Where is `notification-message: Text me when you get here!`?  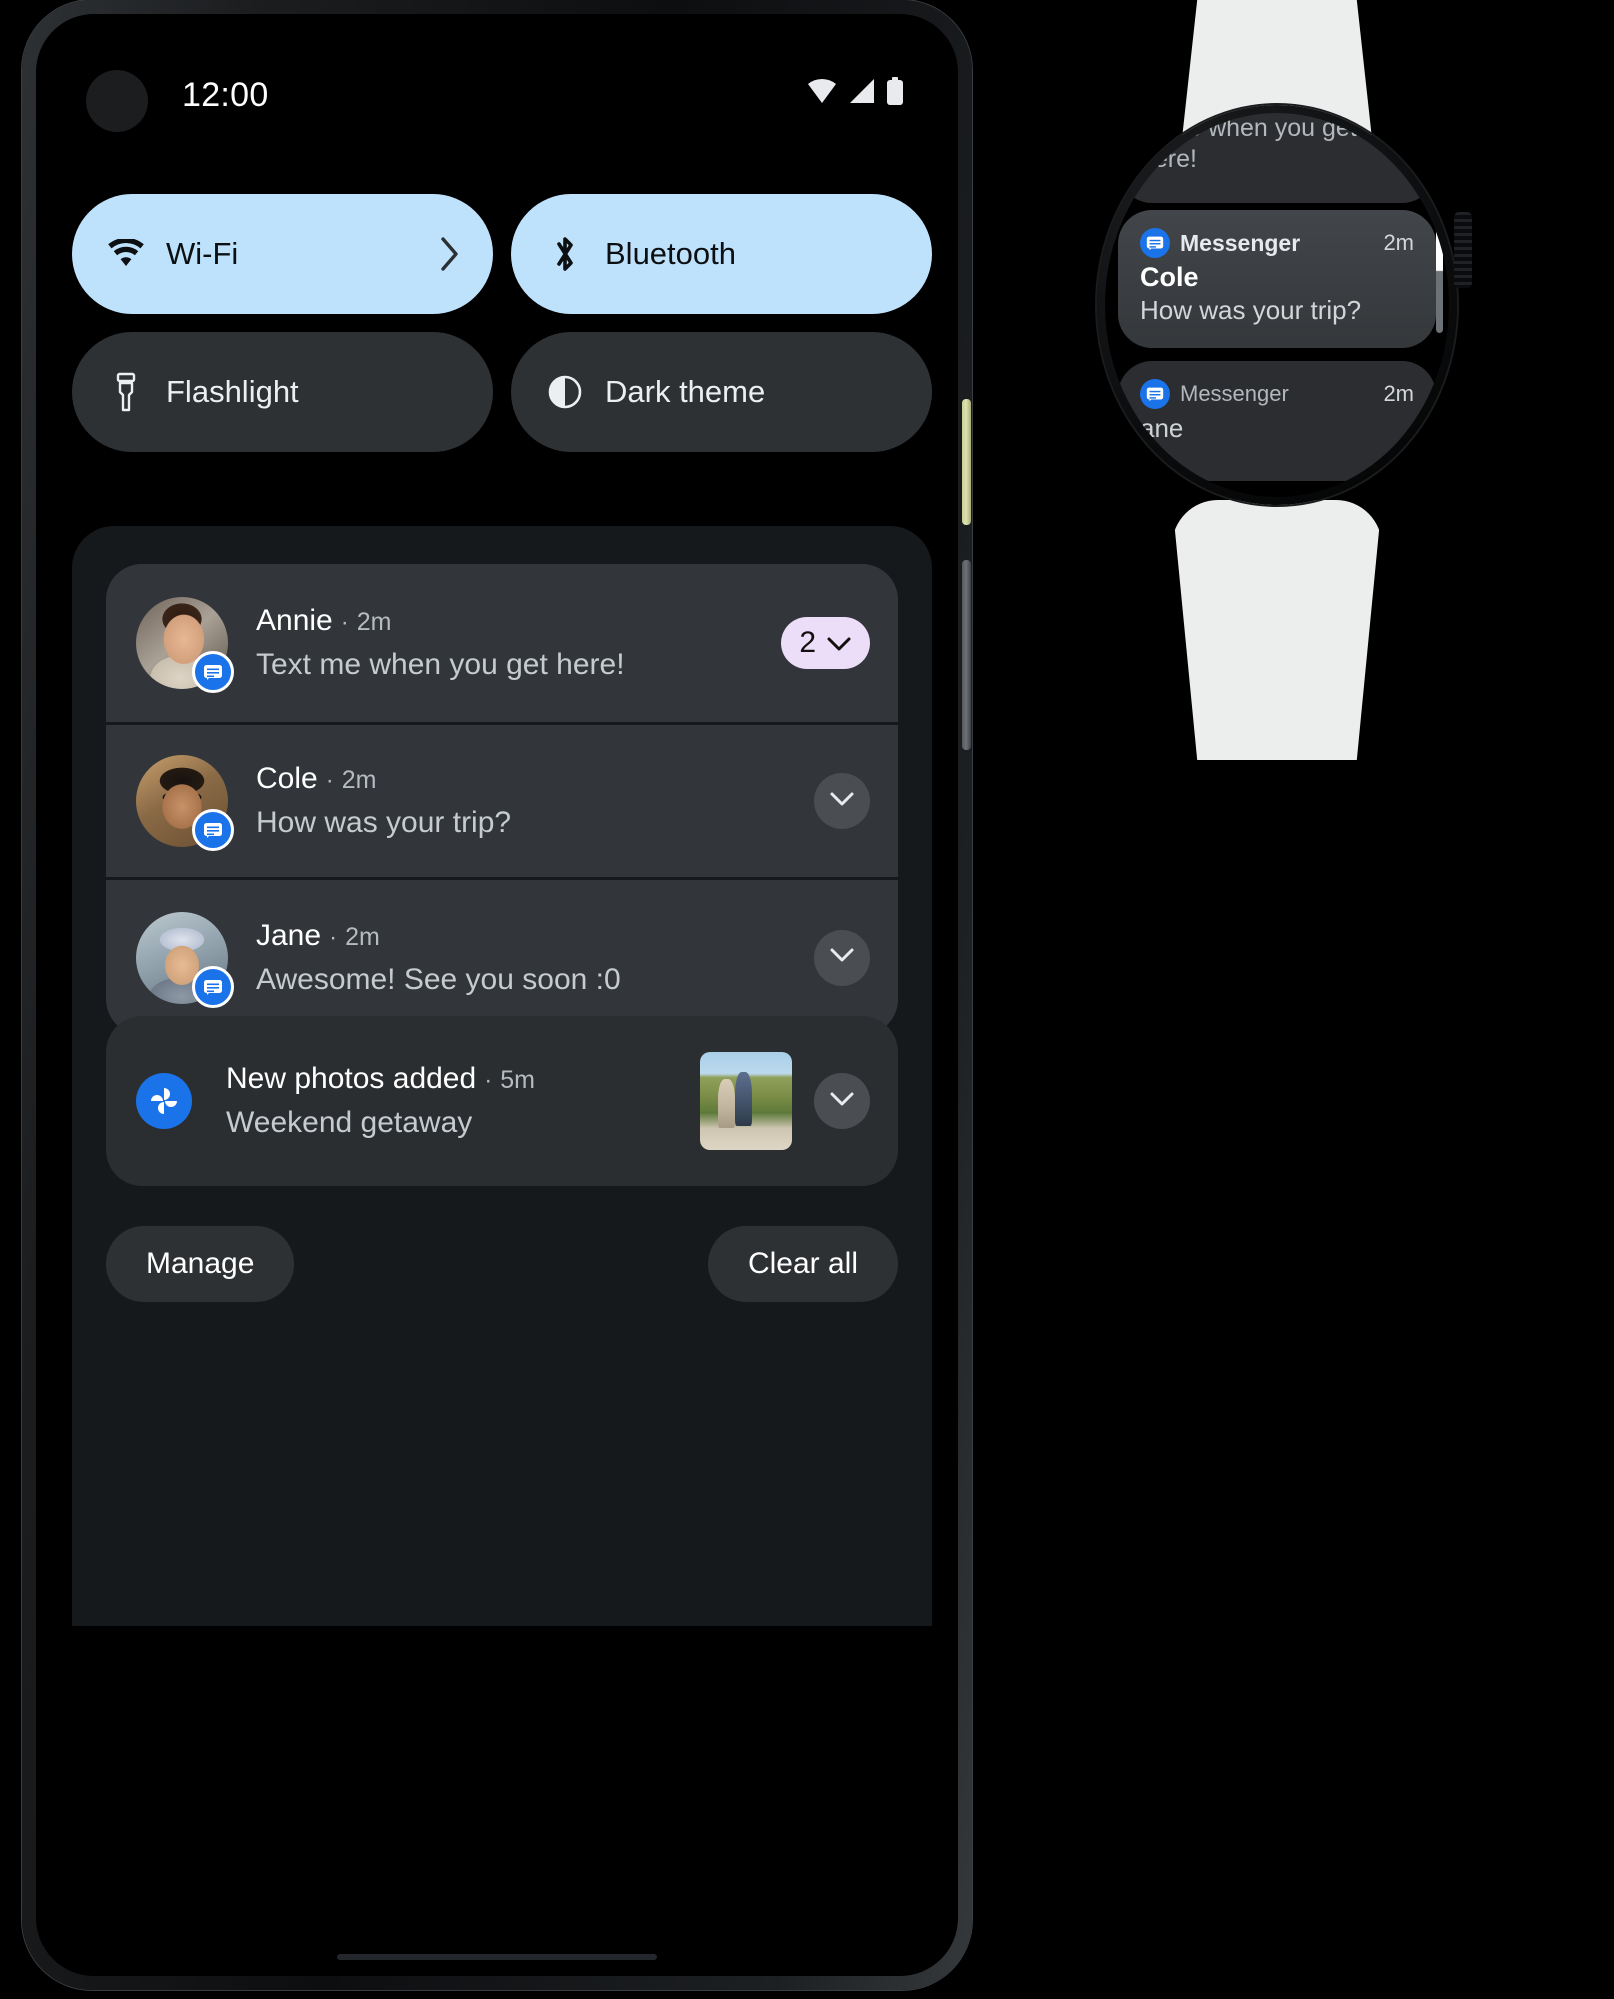 notification-message: Text me when you get here! is located at coordinates (440, 664).